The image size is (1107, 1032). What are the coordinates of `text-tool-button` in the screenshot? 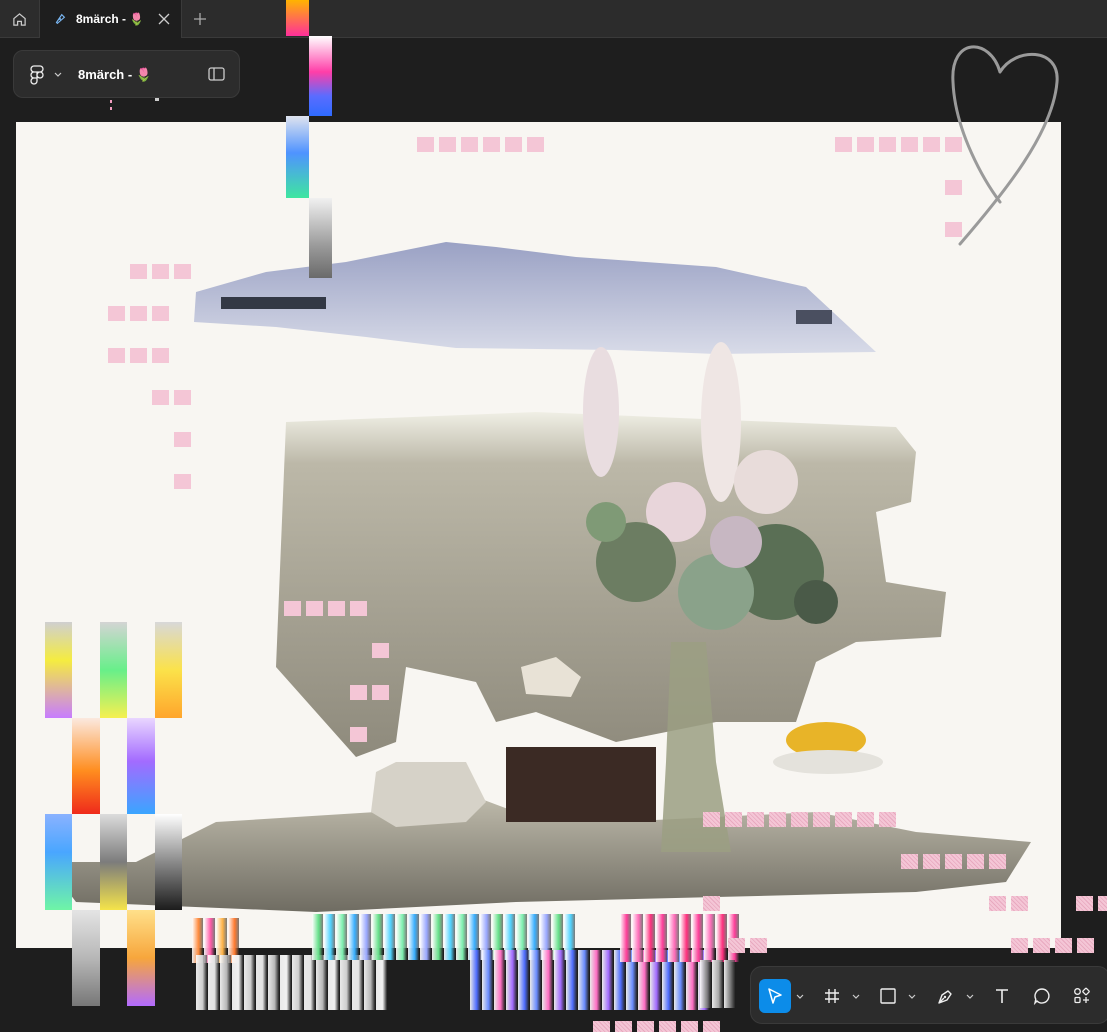 It's located at (1002, 996).